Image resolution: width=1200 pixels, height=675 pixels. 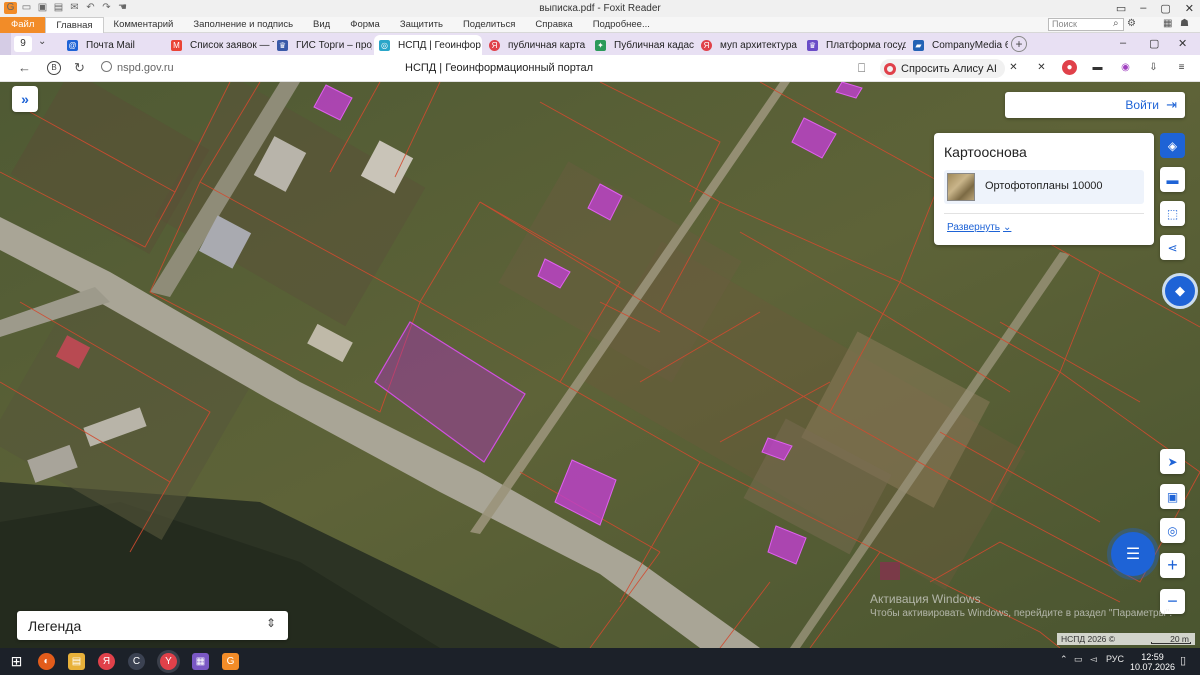 What do you see at coordinates (42, 41) in the screenshot?
I see `chevron-down-icon: ⌄` at bounding box center [42, 41].